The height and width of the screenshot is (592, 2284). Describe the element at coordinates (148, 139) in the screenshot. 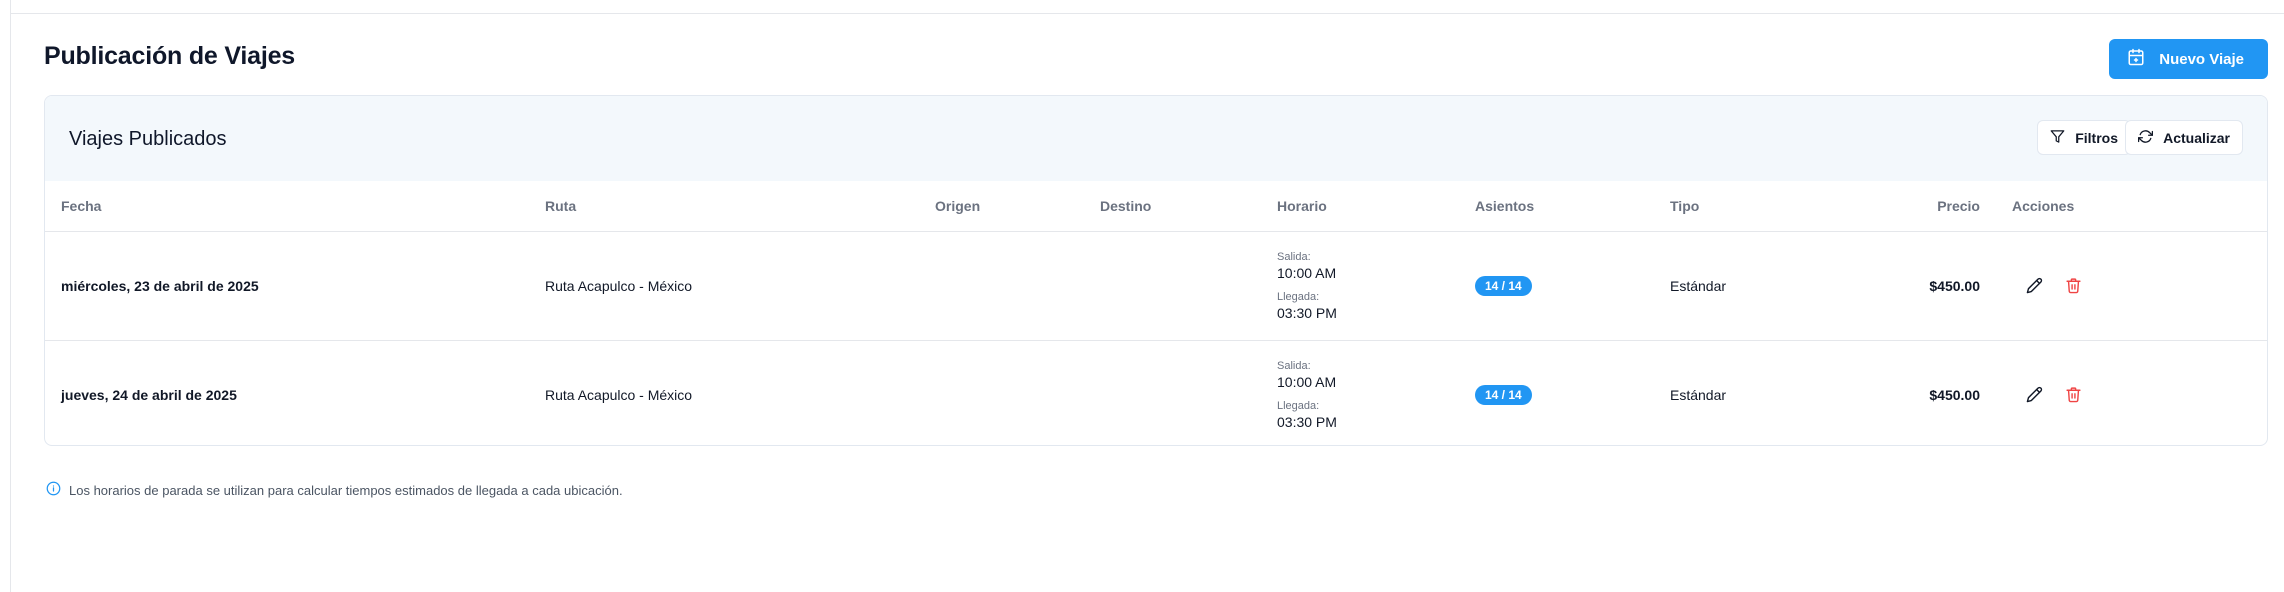

I see `card-title: Viajes Publicados` at that location.